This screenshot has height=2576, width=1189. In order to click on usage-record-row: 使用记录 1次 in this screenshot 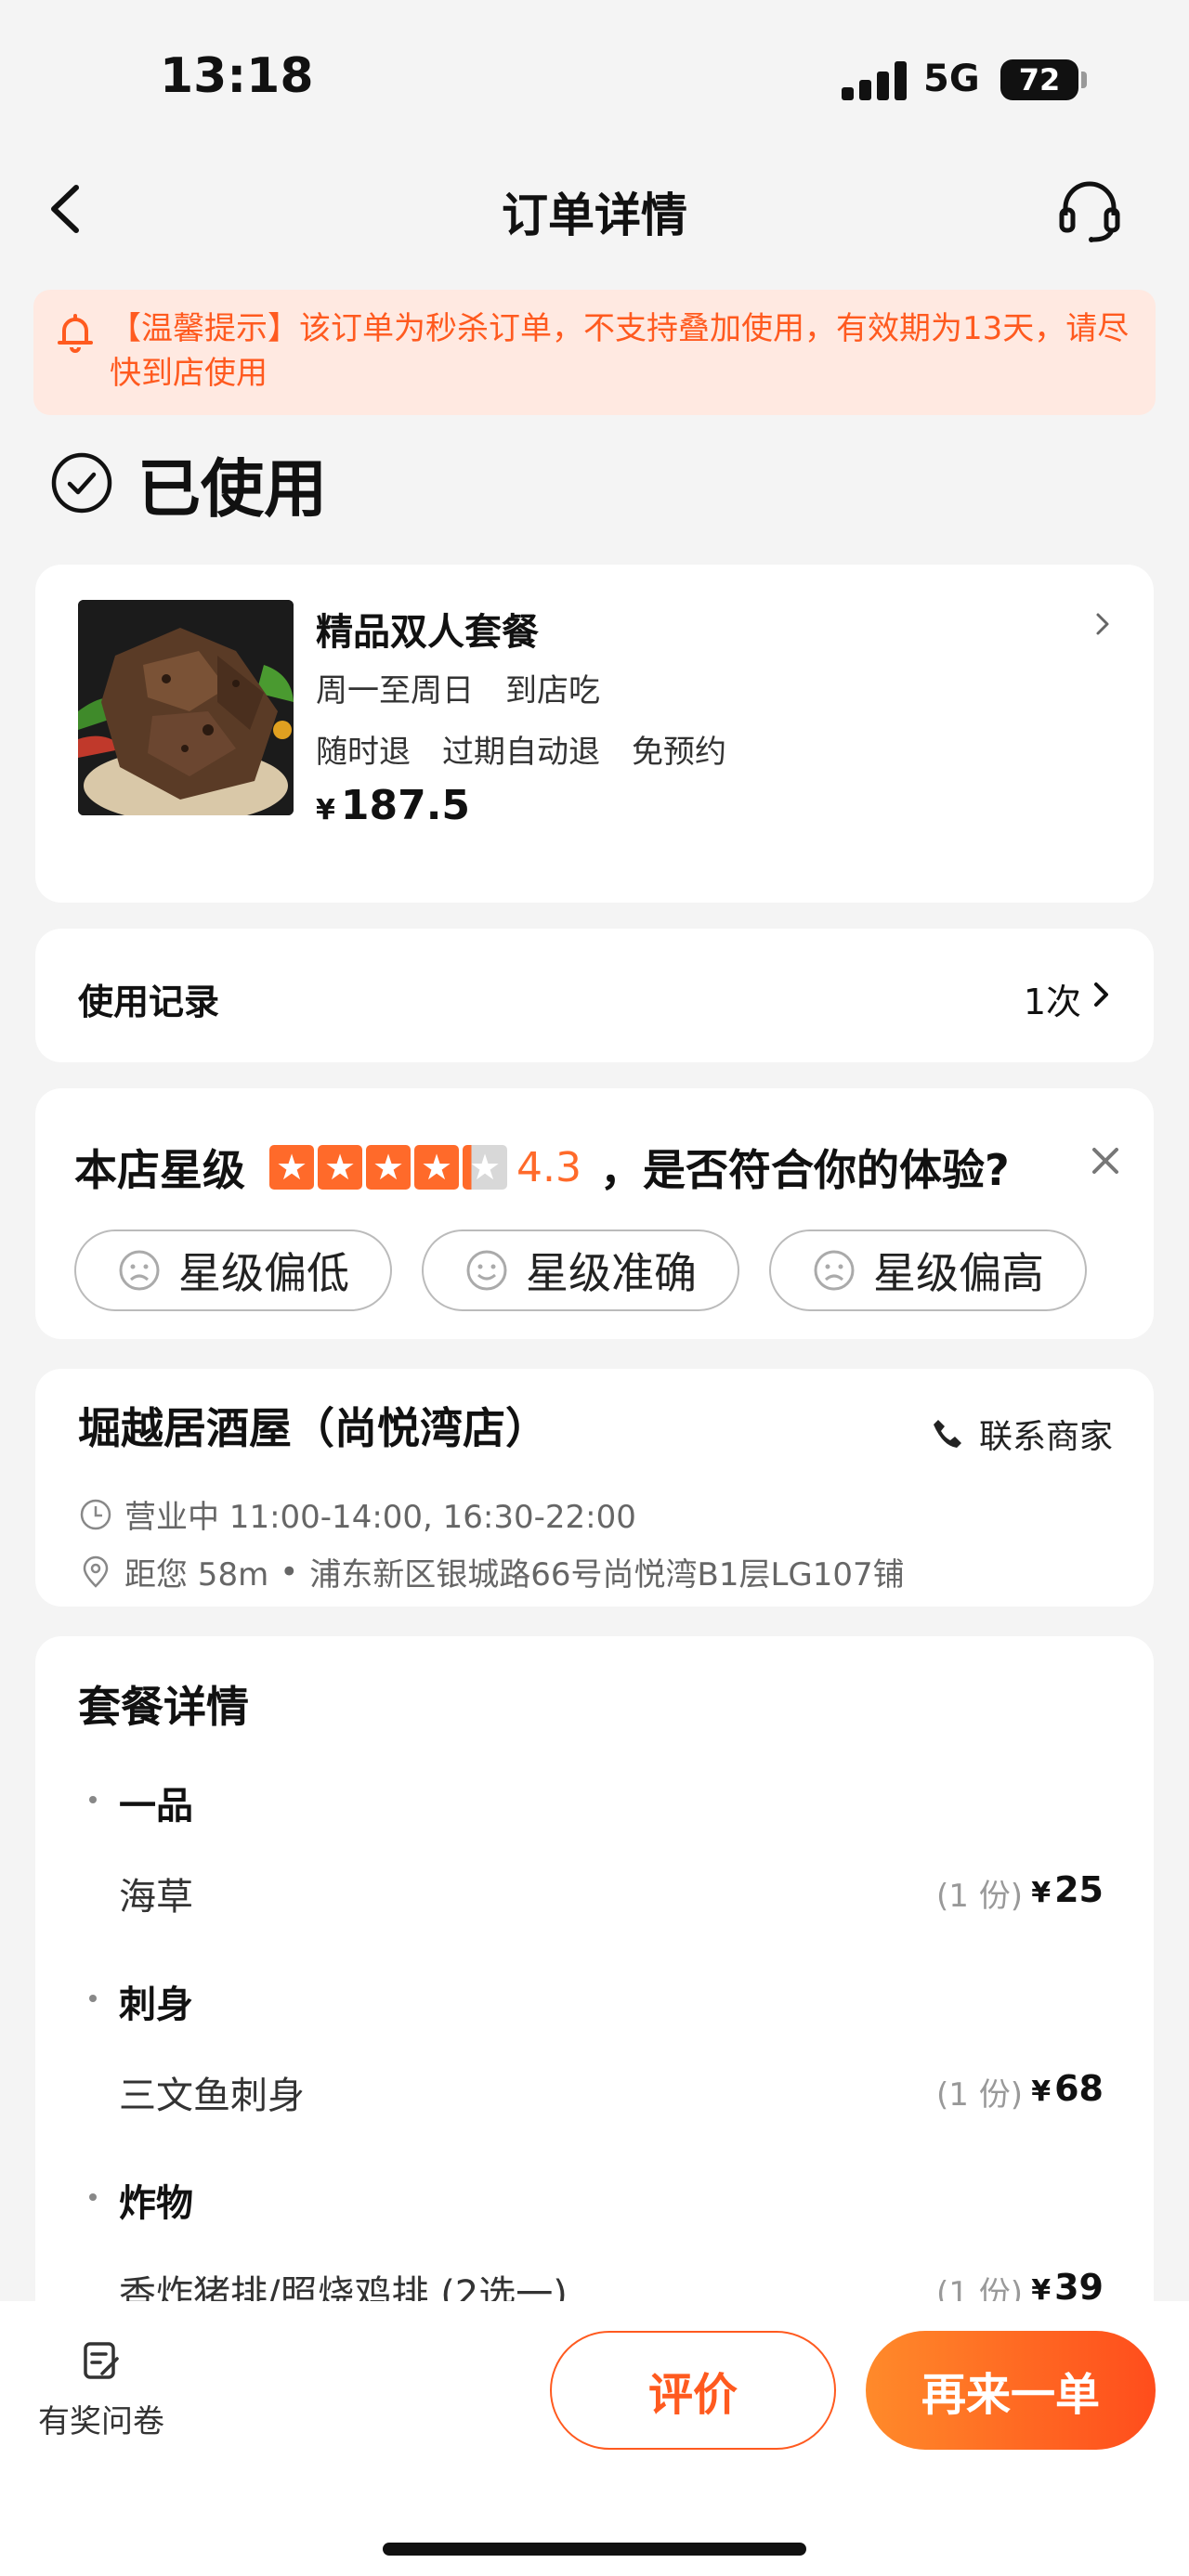, I will do `click(594, 995)`.